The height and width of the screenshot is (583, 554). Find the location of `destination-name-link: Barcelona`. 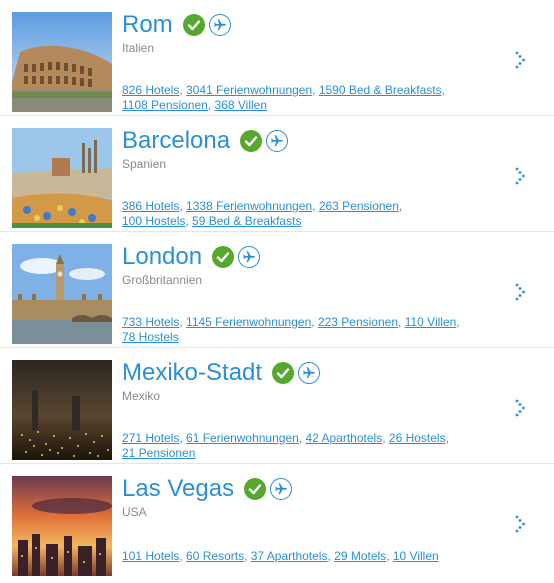

destination-name-link: Barcelona is located at coordinates (176, 141).